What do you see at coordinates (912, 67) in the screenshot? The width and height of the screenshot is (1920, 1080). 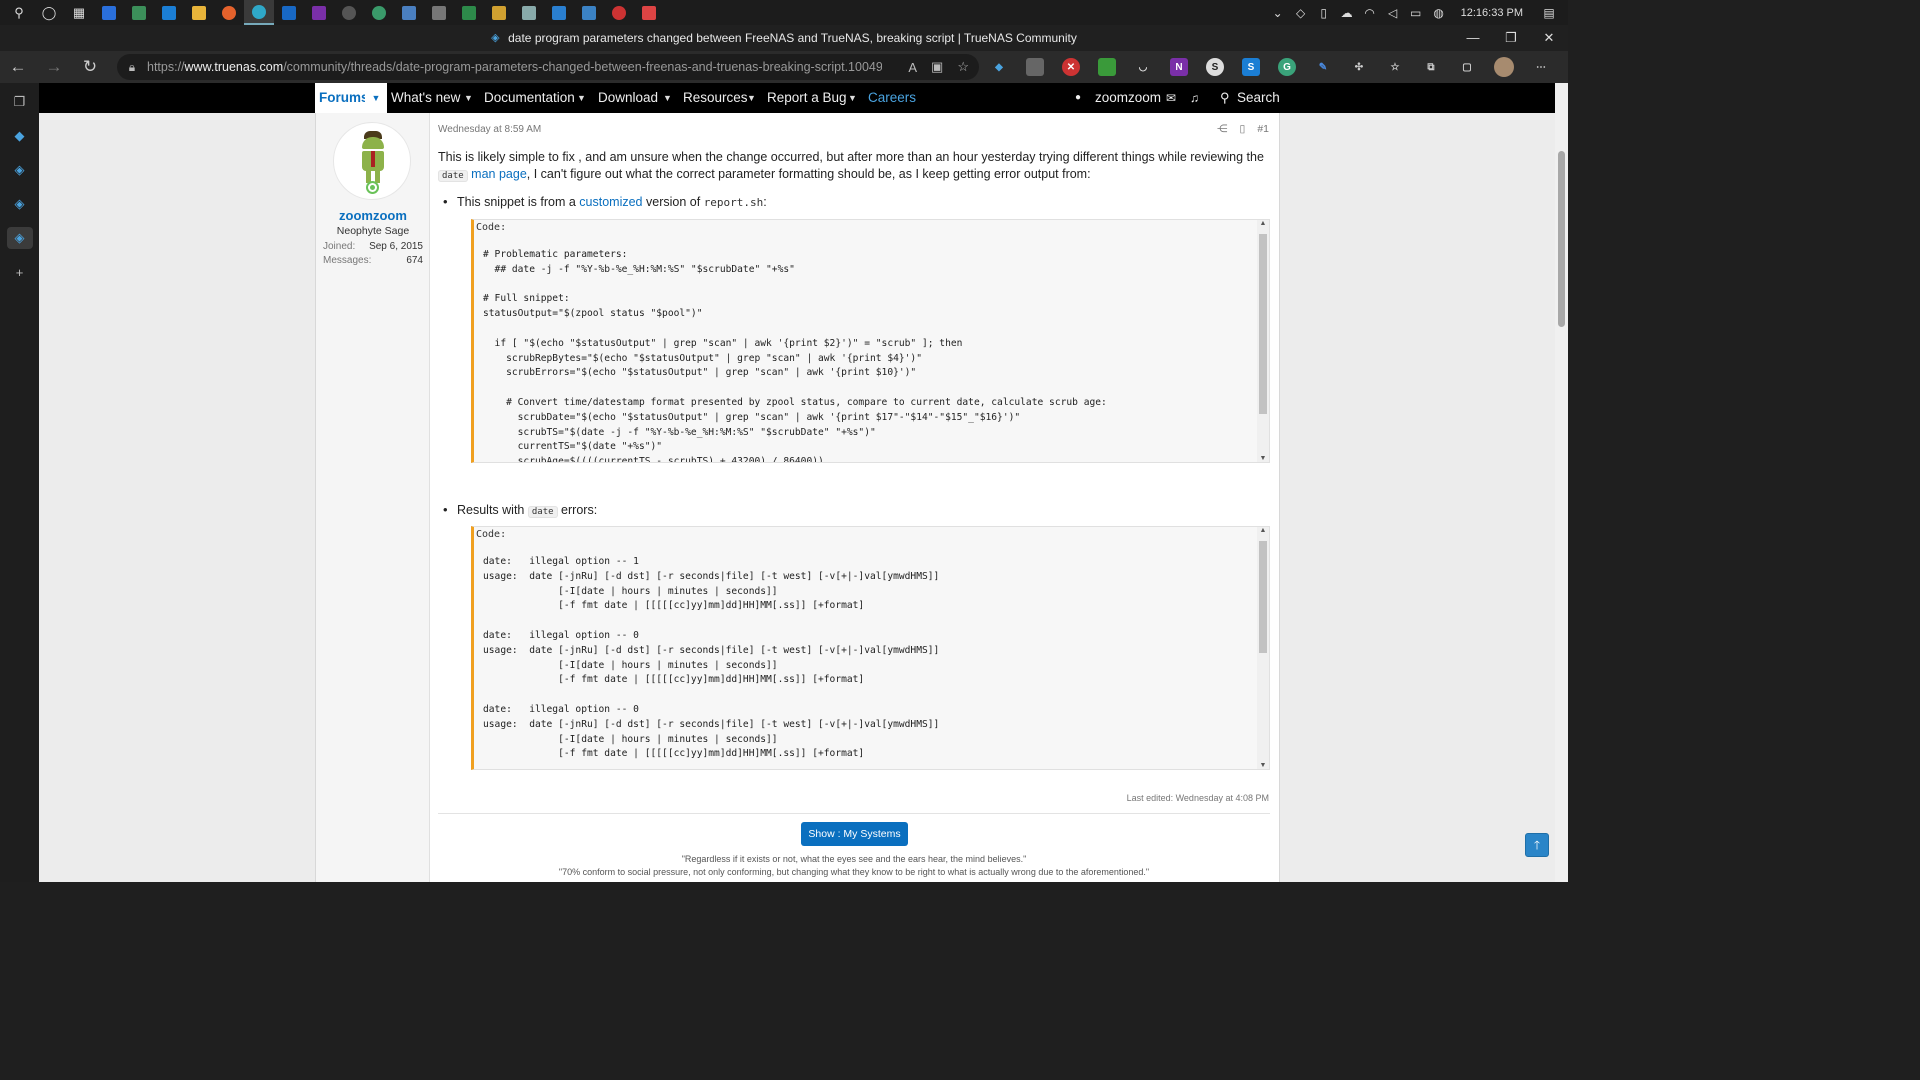 I see `read-aloud-icon: A` at bounding box center [912, 67].